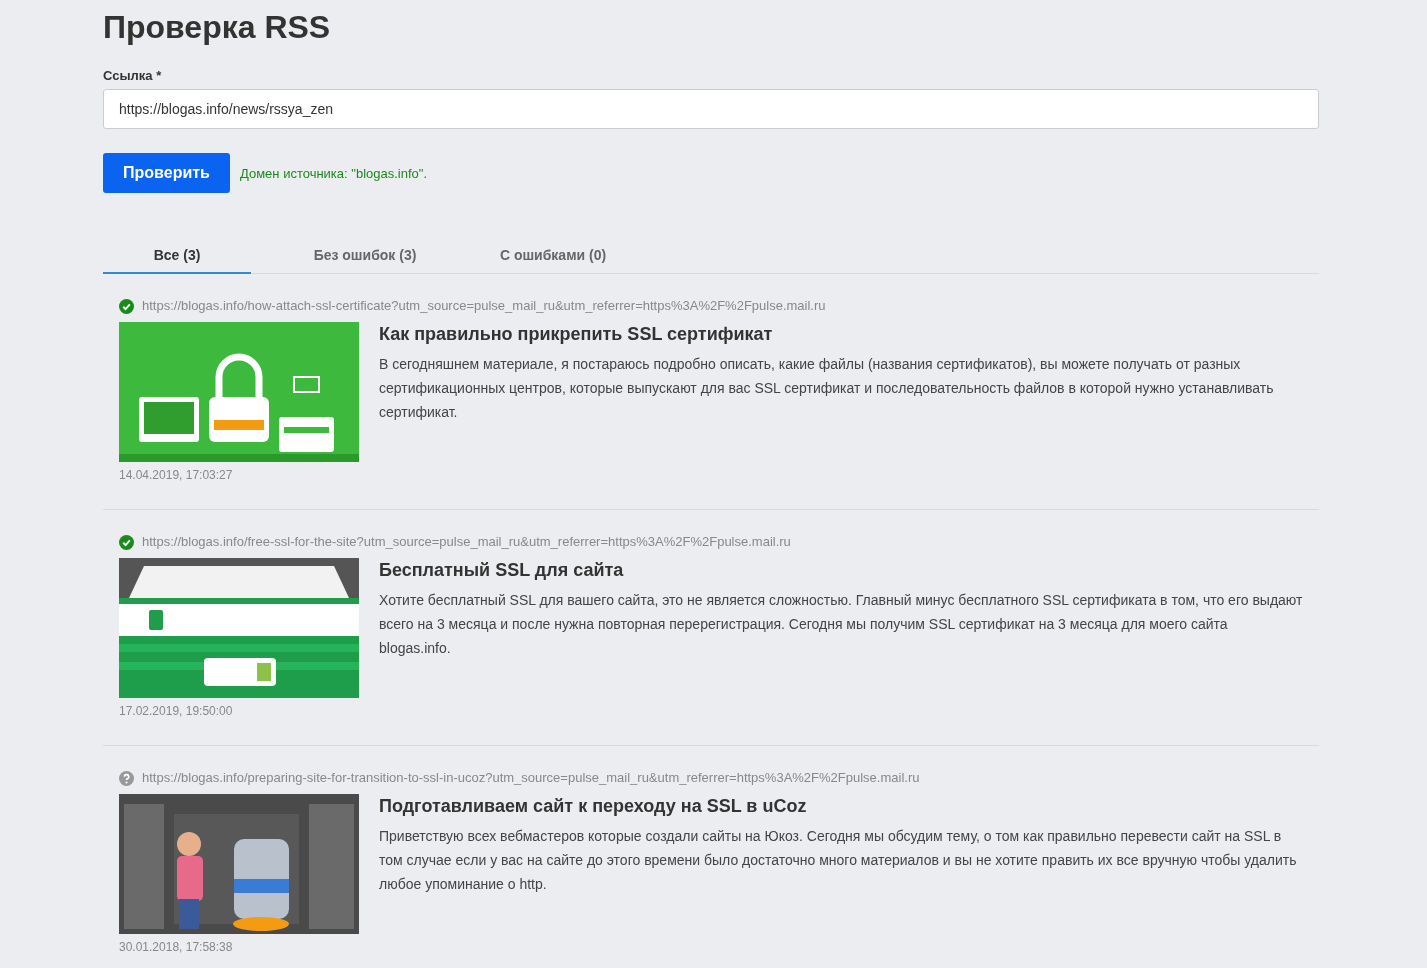 This screenshot has height=968, width=1427. Describe the element at coordinates (502, 570) in the screenshot. I see `article-title: Бесплатный SSL для сайта` at that location.